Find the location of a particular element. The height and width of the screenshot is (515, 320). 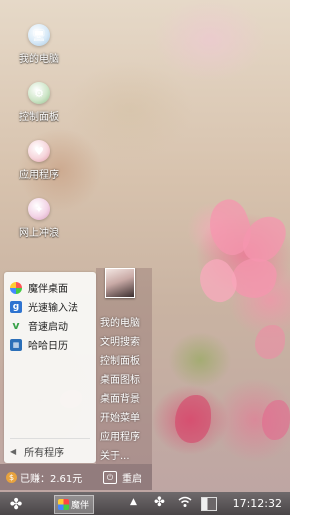

menu-item-input-method: g 光速输入法 is located at coordinates (50, 306).